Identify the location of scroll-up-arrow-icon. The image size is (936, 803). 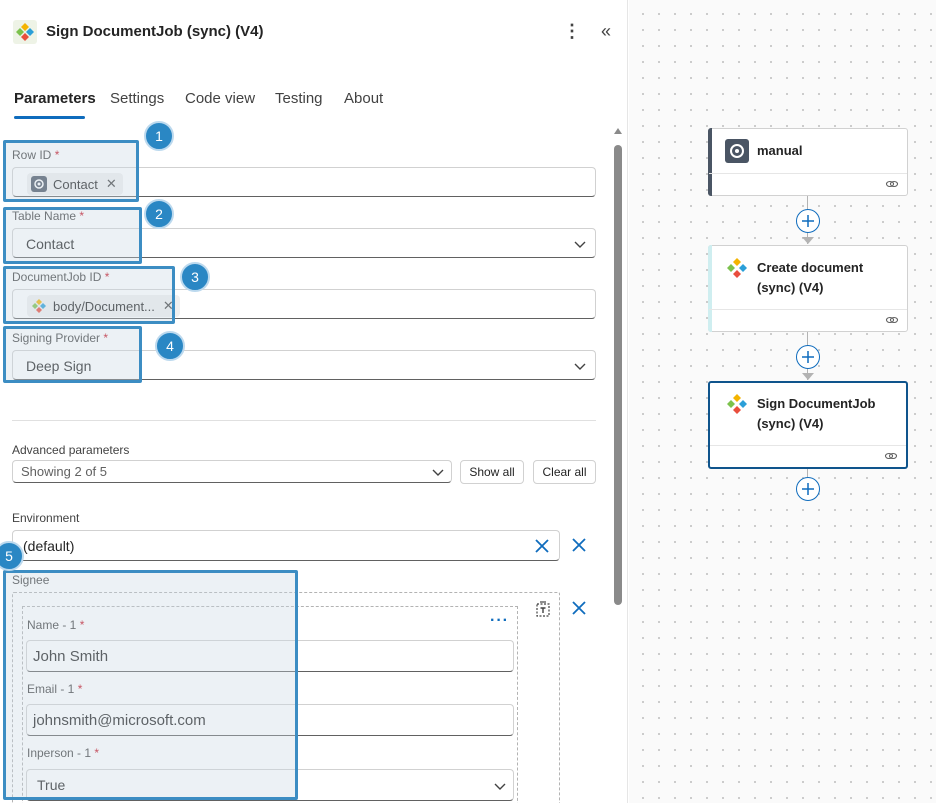
(618, 131).